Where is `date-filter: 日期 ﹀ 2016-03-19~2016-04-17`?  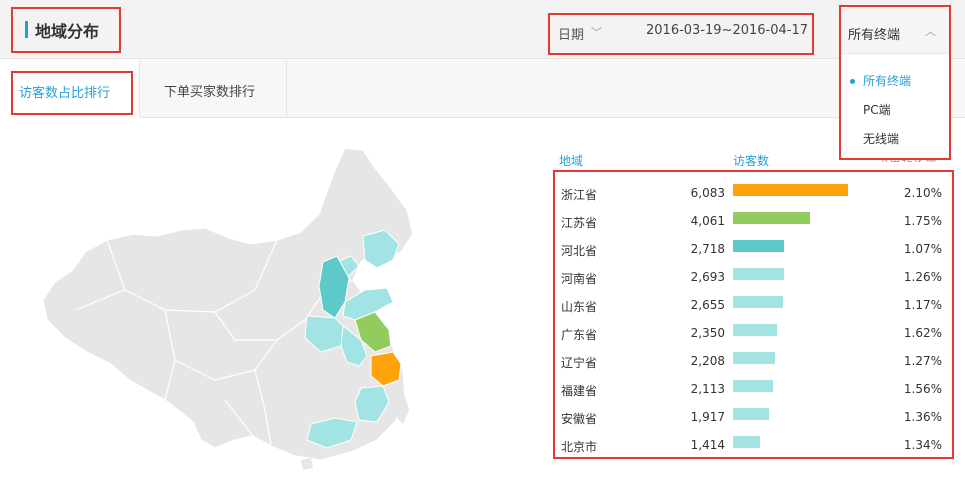 date-filter: 日期 ﹀ 2016-03-19~2016-04-17 is located at coordinates (681, 34).